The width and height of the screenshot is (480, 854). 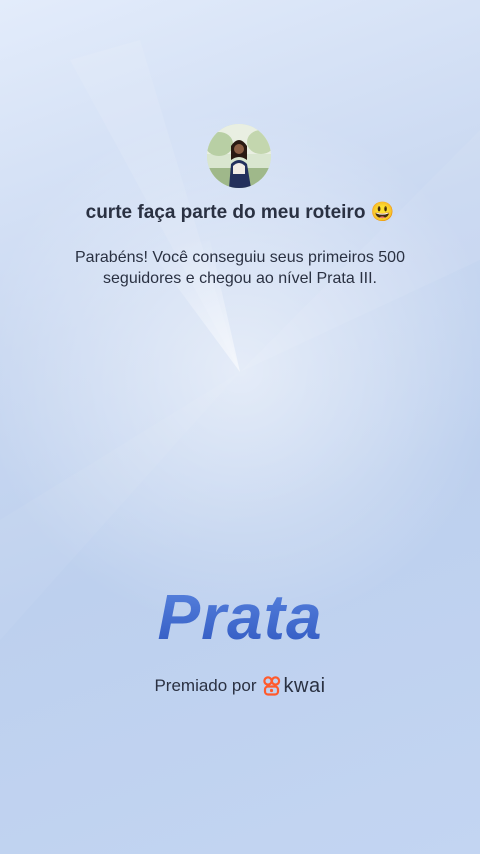 What do you see at coordinates (240, 212) in the screenshot?
I see `profile-username: curte faça parte do meu roteiro 😃` at bounding box center [240, 212].